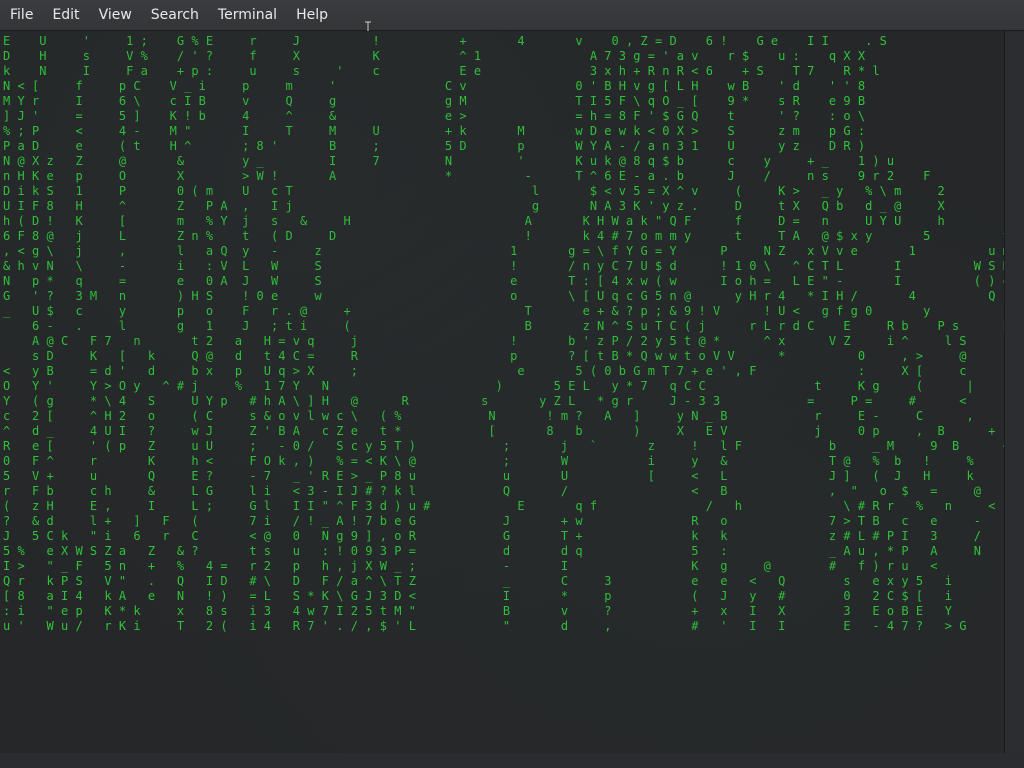  What do you see at coordinates (247, 15) in the screenshot?
I see `menu-terminal: Terminal` at bounding box center [247, 15].